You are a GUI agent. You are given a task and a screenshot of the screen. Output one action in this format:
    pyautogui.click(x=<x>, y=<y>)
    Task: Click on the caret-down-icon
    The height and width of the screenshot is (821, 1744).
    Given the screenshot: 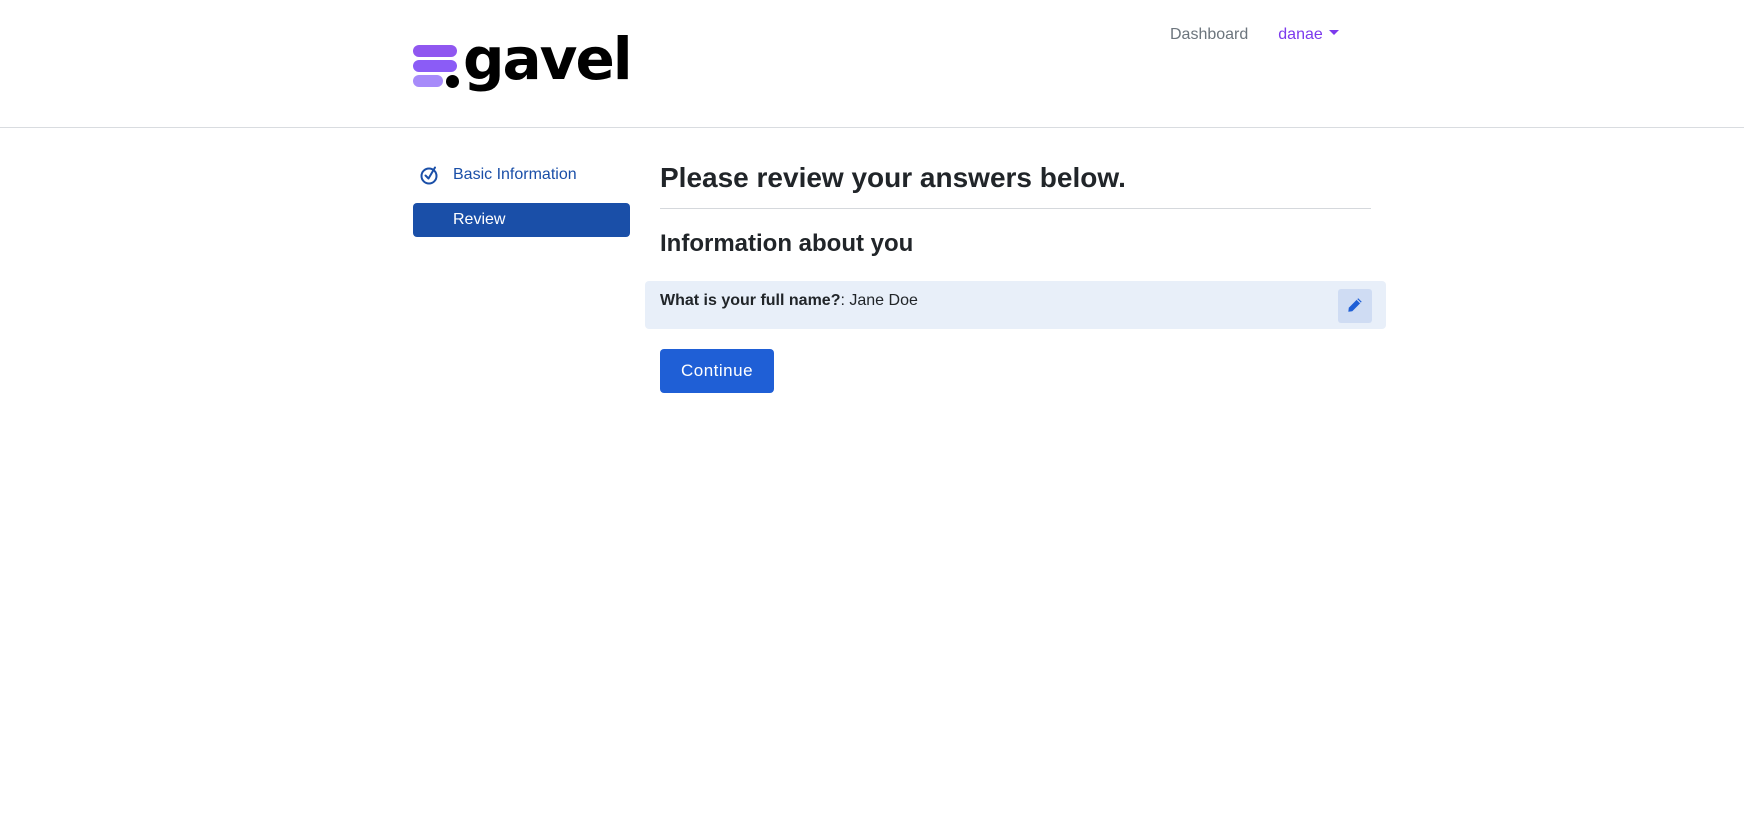 What is the action you would take?
    pyautogui.click(x=1333, y=32)
    